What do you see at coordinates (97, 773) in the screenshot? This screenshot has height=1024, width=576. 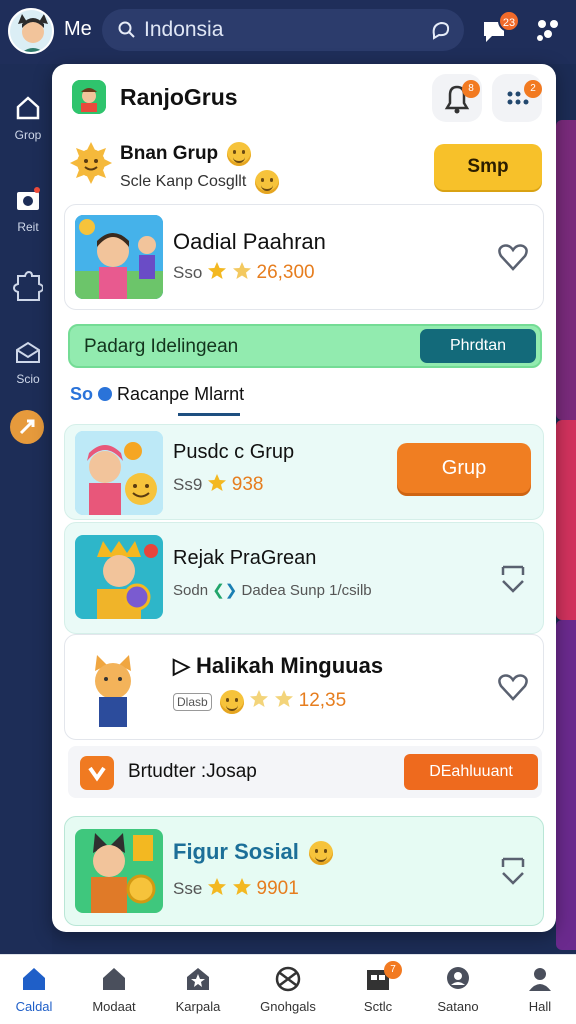 I see `promo-icon` at bounding box center [97, 773].